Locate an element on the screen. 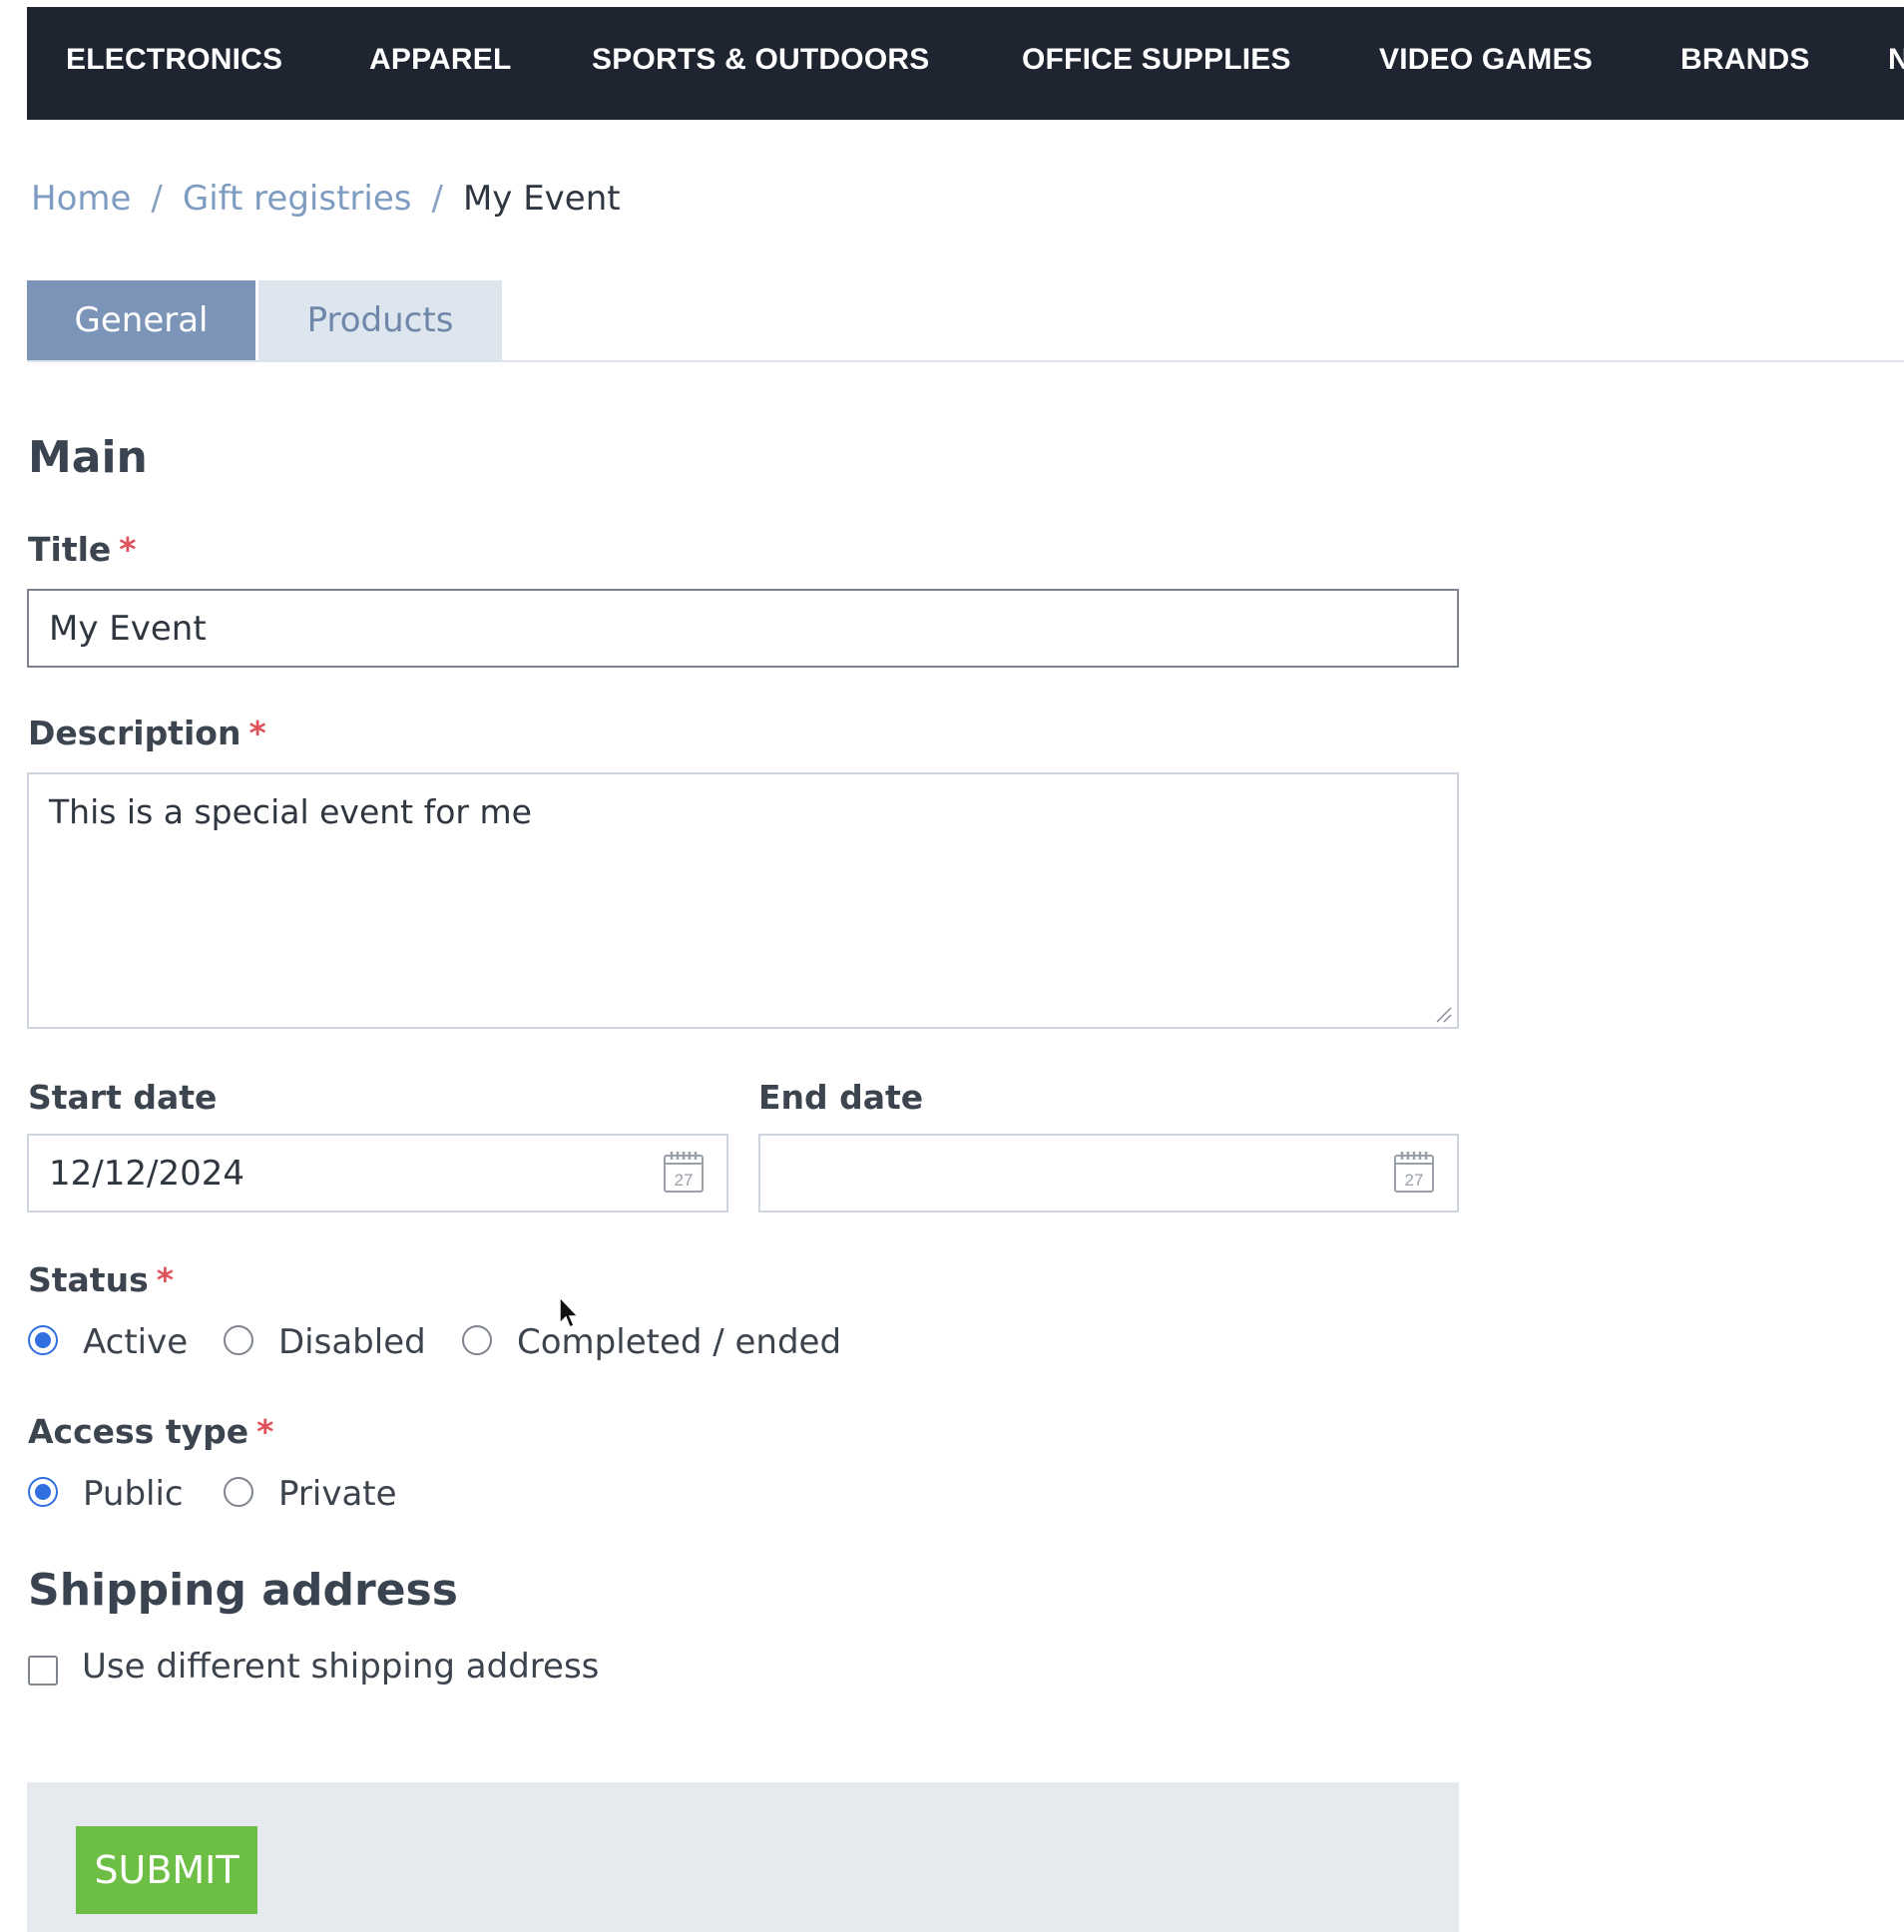 The image size is (1904, 1932). start-date-input: 12/12/2024 27 is located at coordinates (377, 1173).